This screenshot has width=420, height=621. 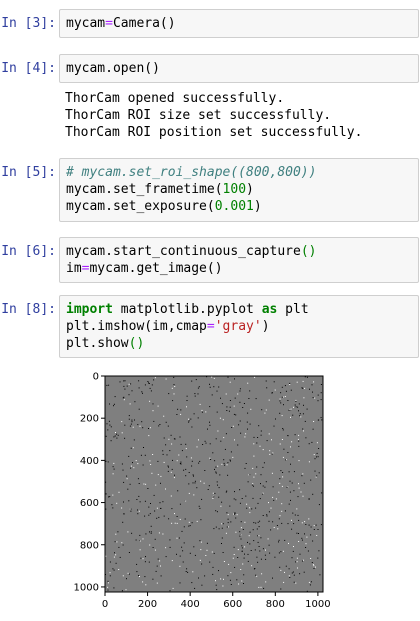 What do you see at coordinates (96, 377) in the screenshot?
I see `y-tick-label: 0` at bounding box center [96, 377].